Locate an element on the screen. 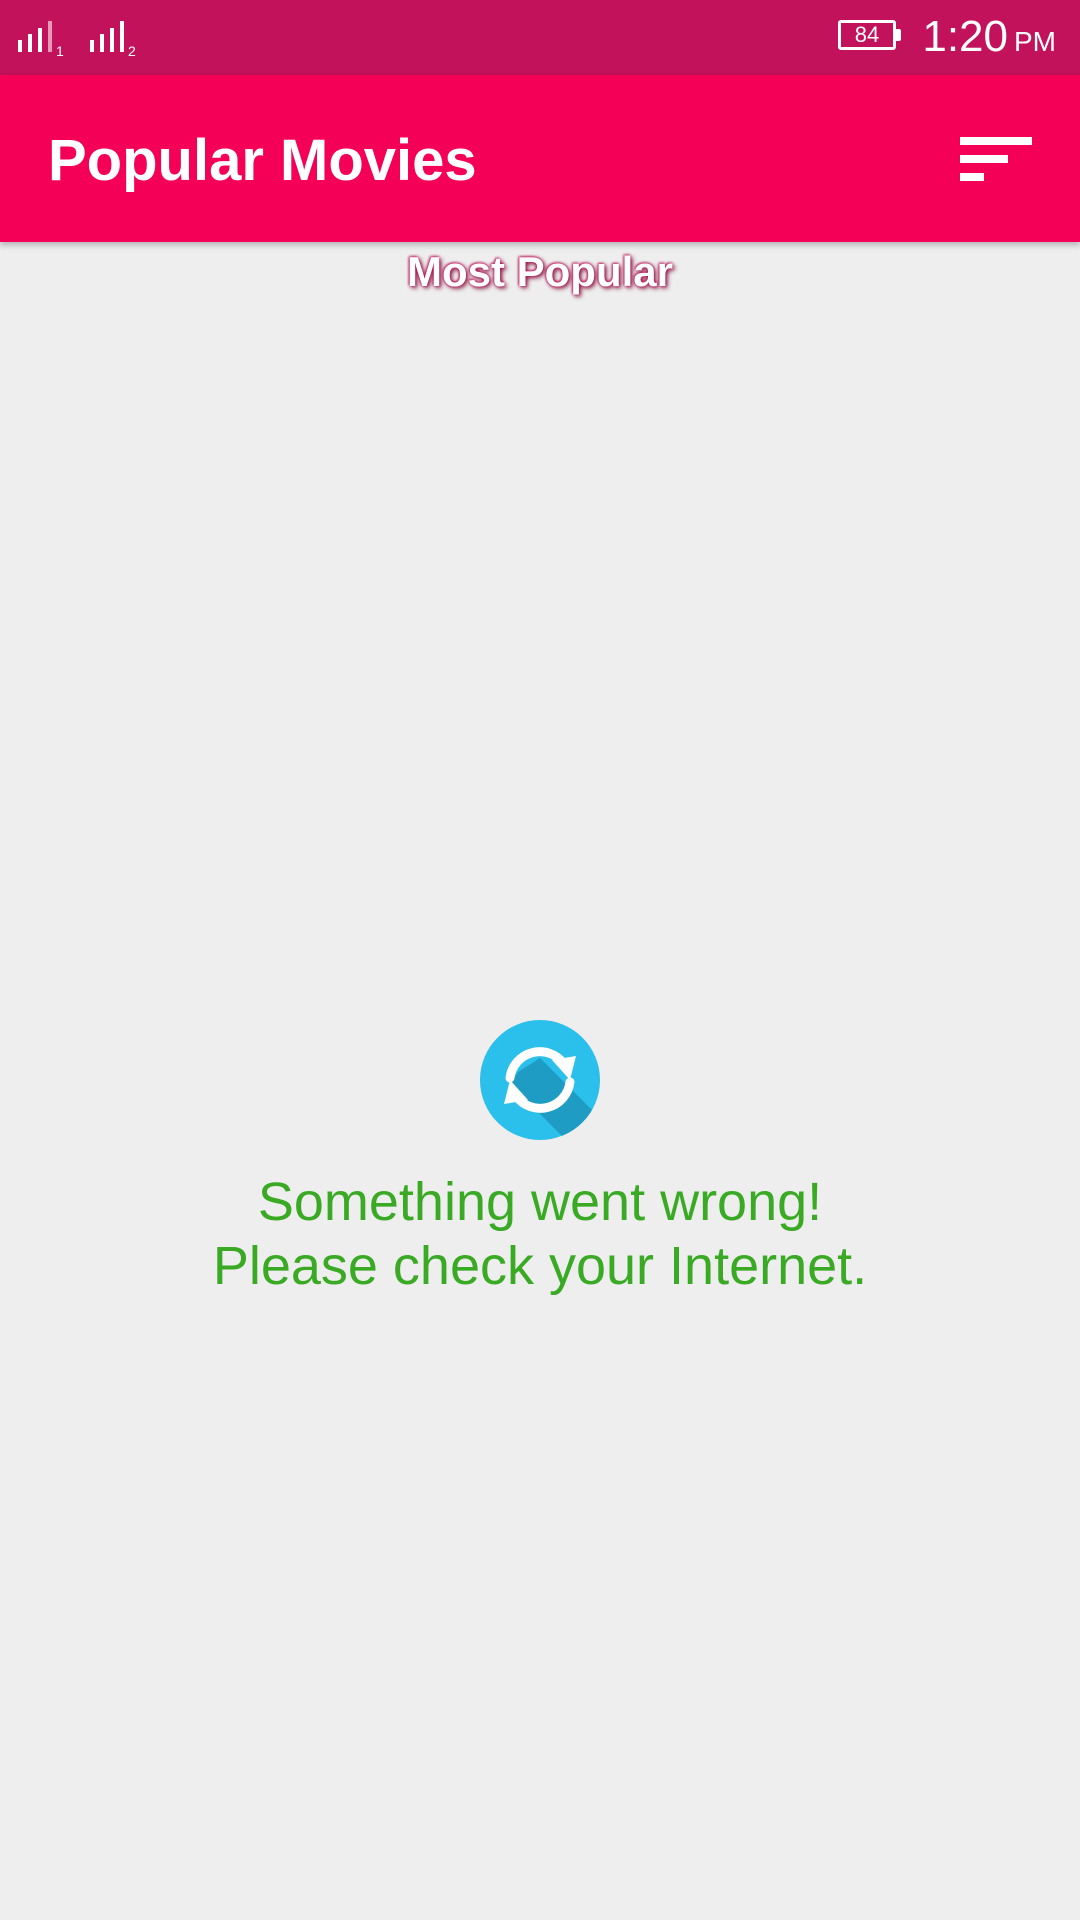 This screenshot has width=1080, height=1920. battery-icon: 84 is located at coordinates (867, 35).